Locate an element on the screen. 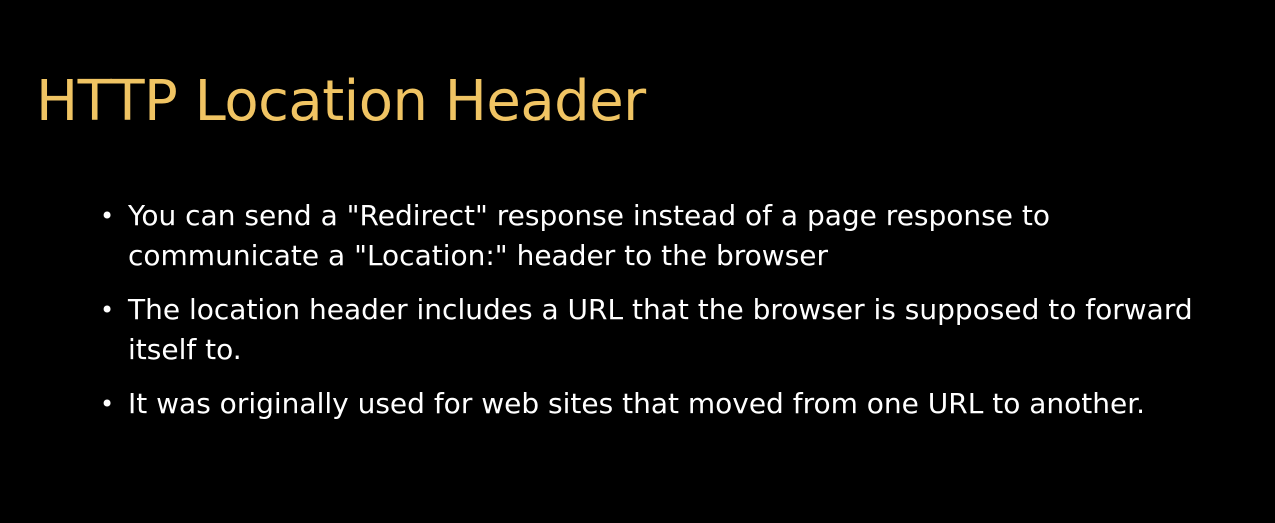  slide-title: HTTP Location Header is located at coordinates (341, 101).